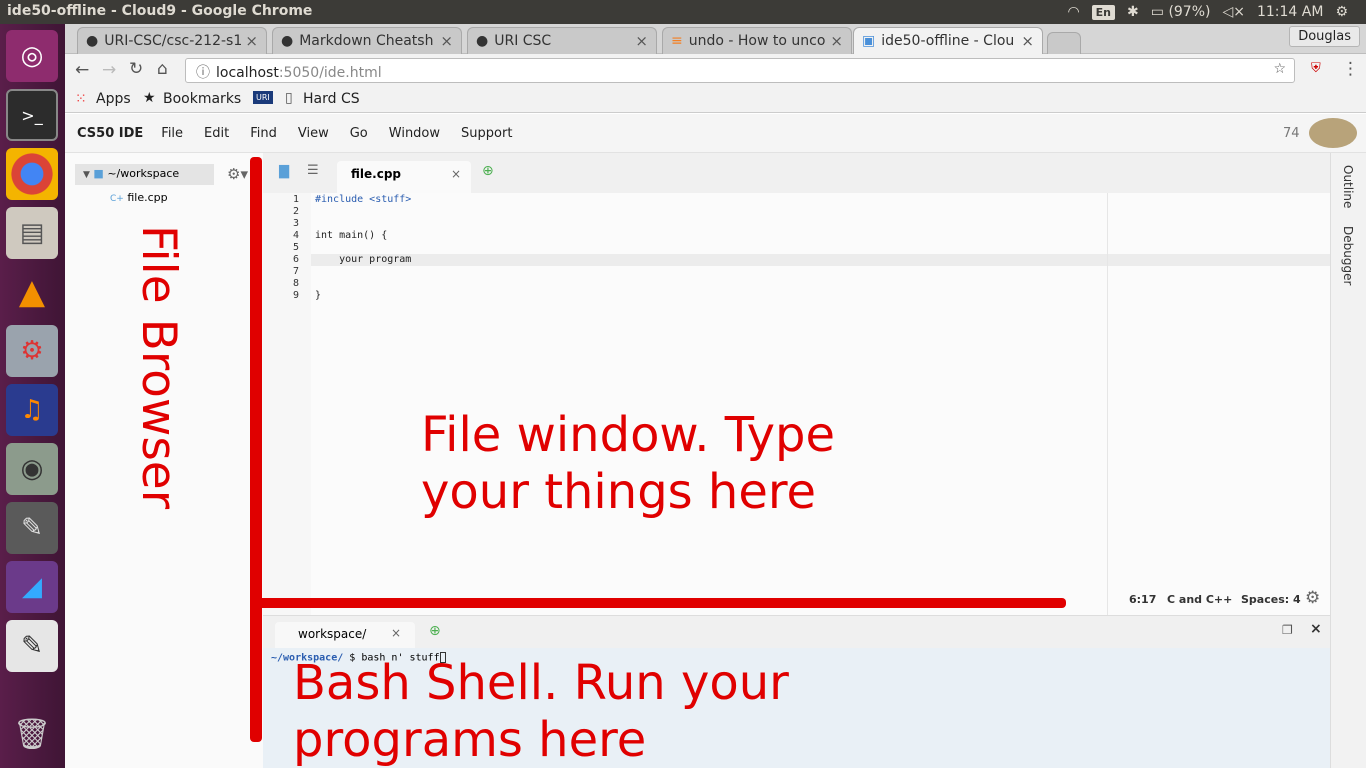 The image size is (1366, 769). Describe the element at coordinates (1233, 12) in the screenshot. I see `volume-icon: ◁×` at that location.